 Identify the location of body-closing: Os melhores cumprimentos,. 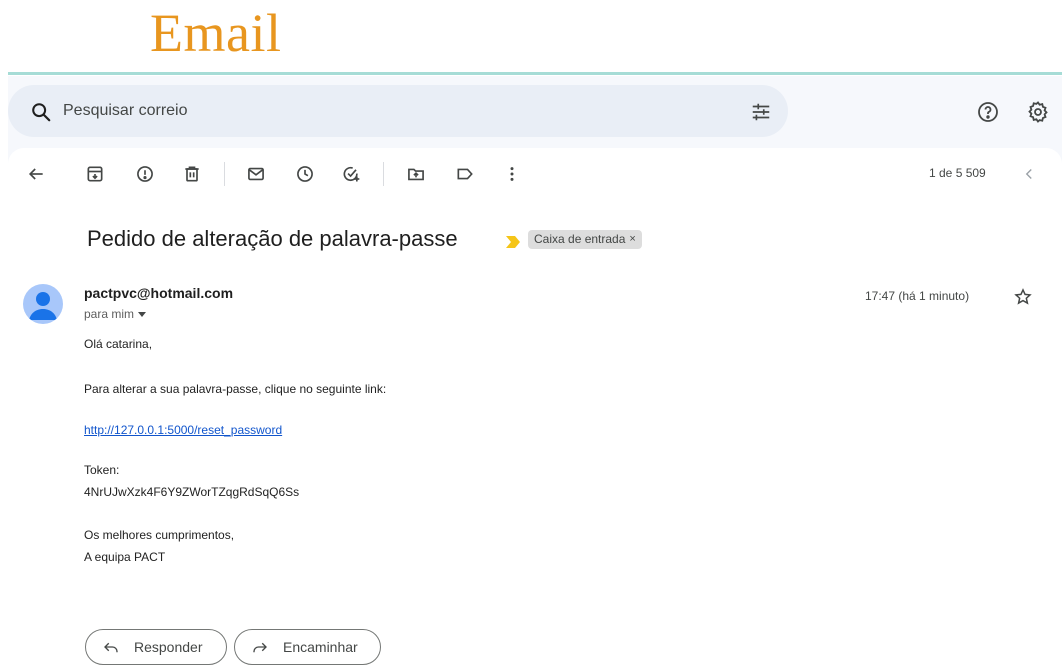
(159, 535).